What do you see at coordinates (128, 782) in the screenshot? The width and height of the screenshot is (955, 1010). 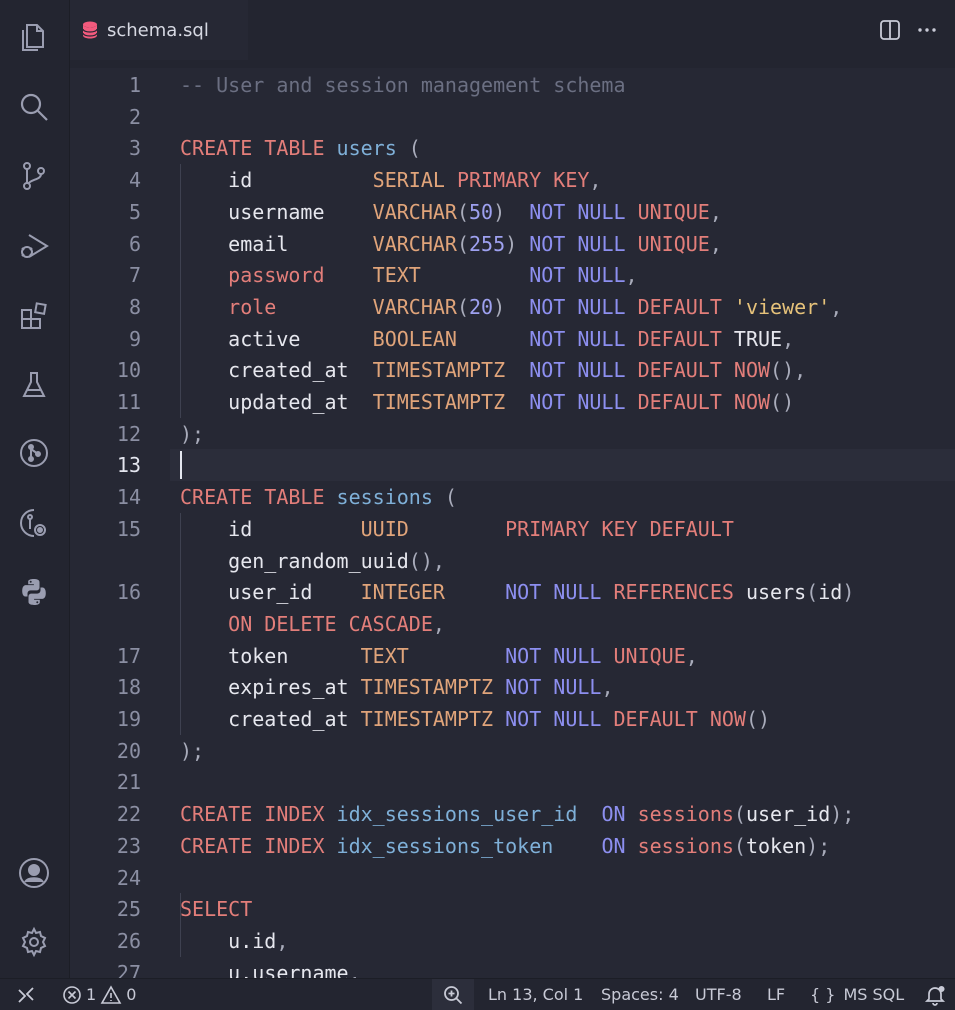 I see `line-number: 21` at bounding box center [128, 782].